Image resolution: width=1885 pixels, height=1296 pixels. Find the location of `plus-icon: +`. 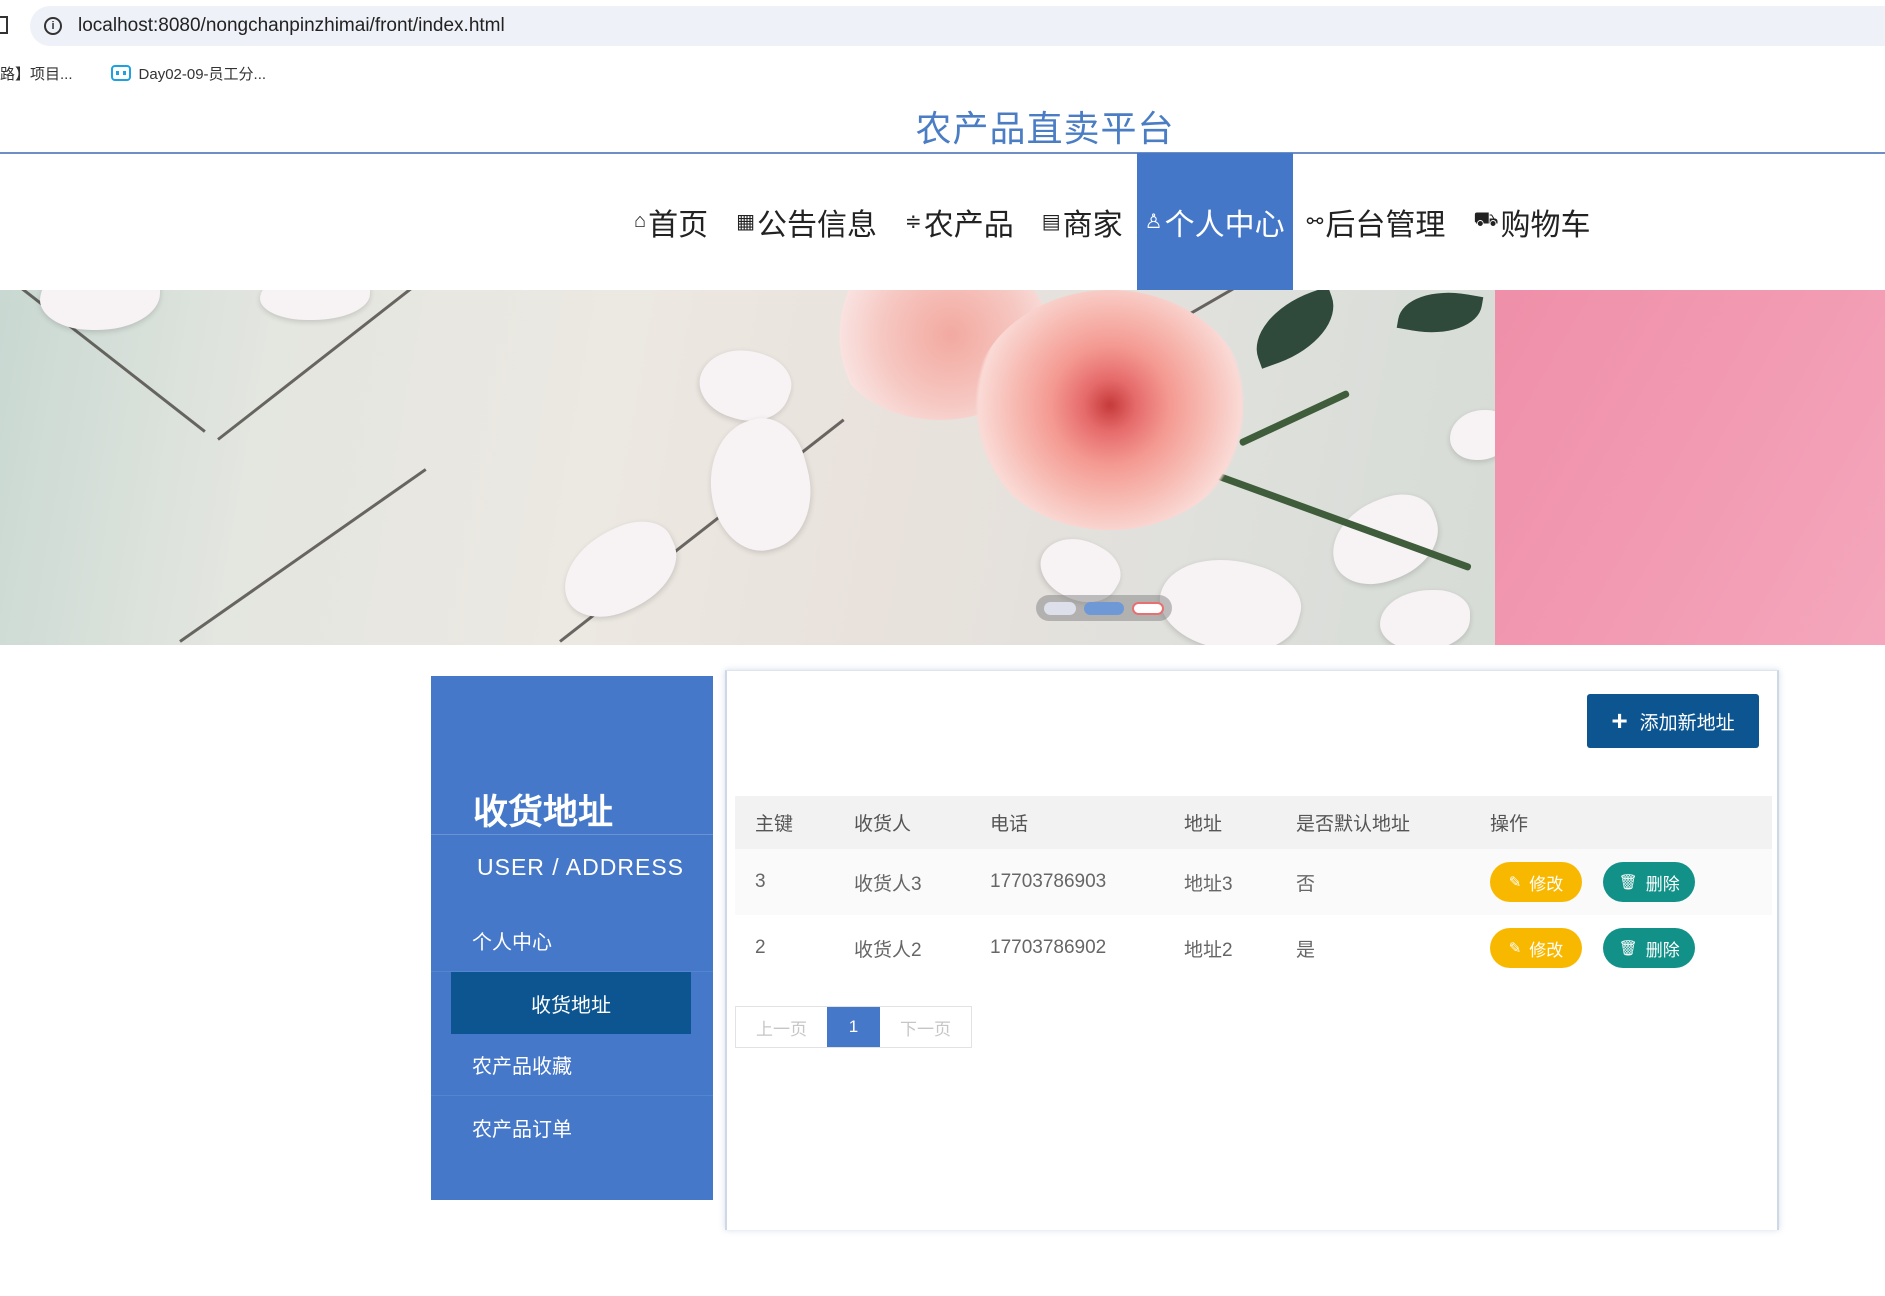

plus-icon: + is located at coordinates (1619, 720).